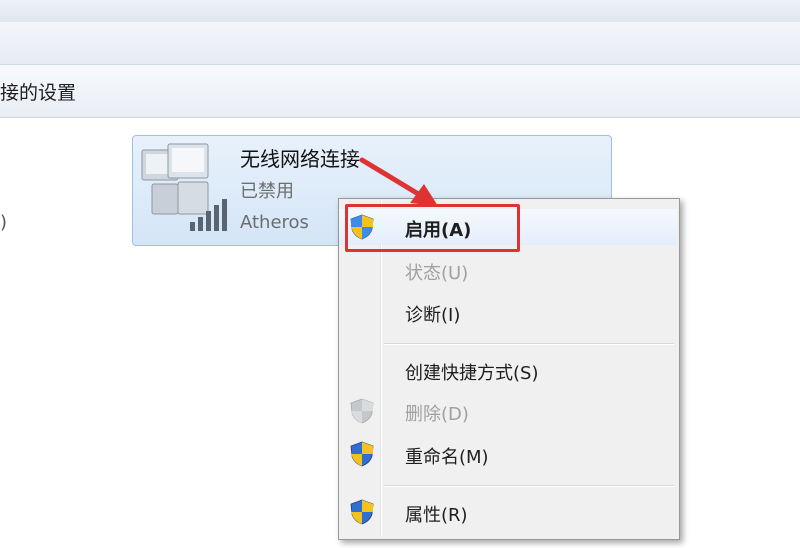 Image resolution: width=800 pixels, height=548 pixels. Describe the element at coordinates (274, 222) in the screenshot. I see `connection-device: Atheros` at that location.